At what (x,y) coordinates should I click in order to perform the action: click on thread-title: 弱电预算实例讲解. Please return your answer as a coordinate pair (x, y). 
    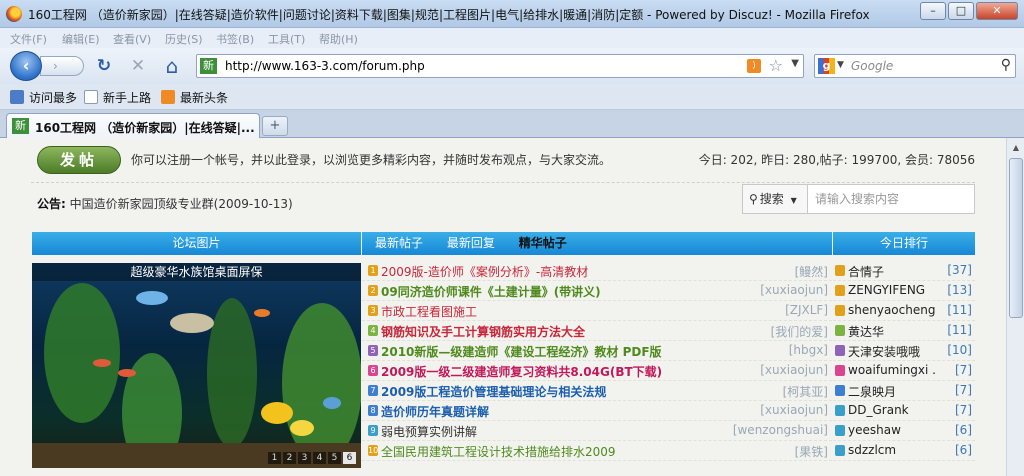
    Looking at the image, I should click on (429, 431).